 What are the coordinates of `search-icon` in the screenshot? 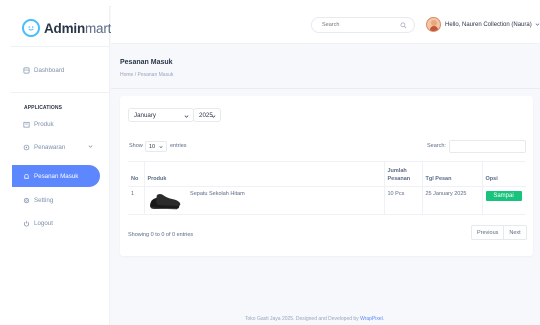 It's located at (403, 25).